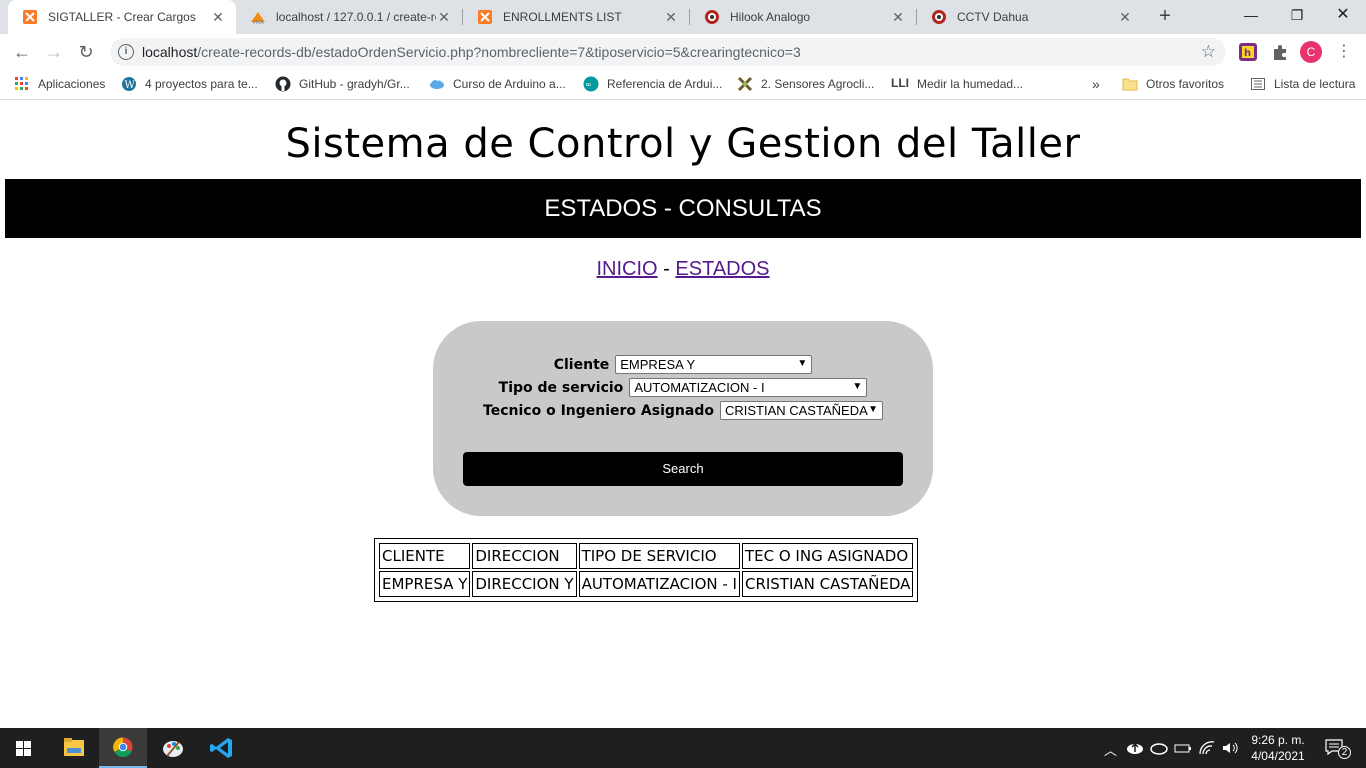 Image resolution: width=1366 pixels, height=768 pixels. Describe the element at coordinates (598, 410) in the screenshot. I see `tecnico-label: Tecnico o Ingeniero Asignado` at that location.